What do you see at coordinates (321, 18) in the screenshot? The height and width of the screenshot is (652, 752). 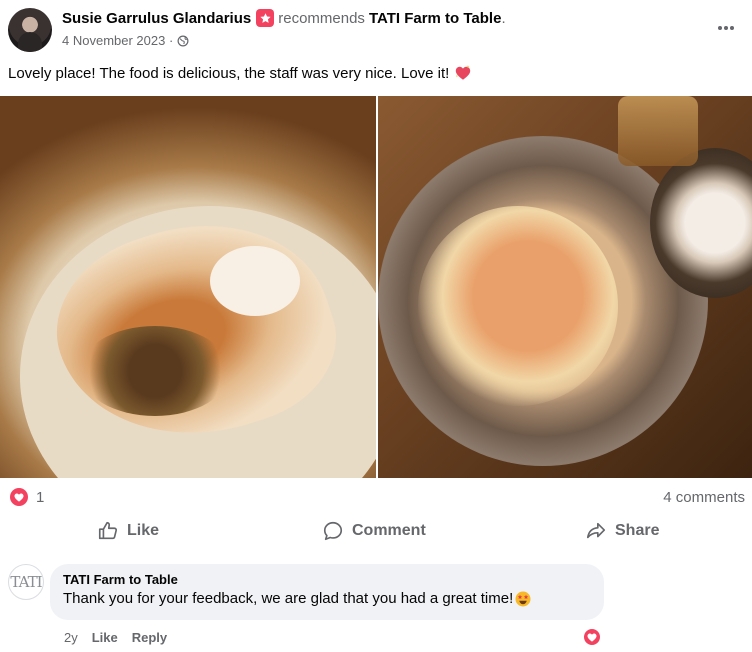 I see `recommend-verb: recommends` at bounding box center [321, 18].